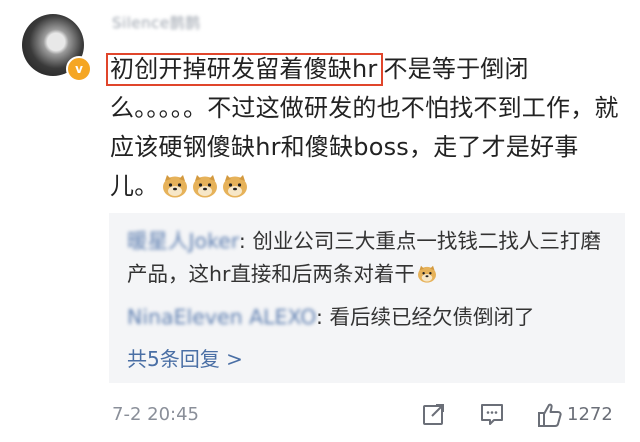  What do you see at coordinates (434, 414) in the screenshot?
I see `share-icon` at bounding box center [434, 414].